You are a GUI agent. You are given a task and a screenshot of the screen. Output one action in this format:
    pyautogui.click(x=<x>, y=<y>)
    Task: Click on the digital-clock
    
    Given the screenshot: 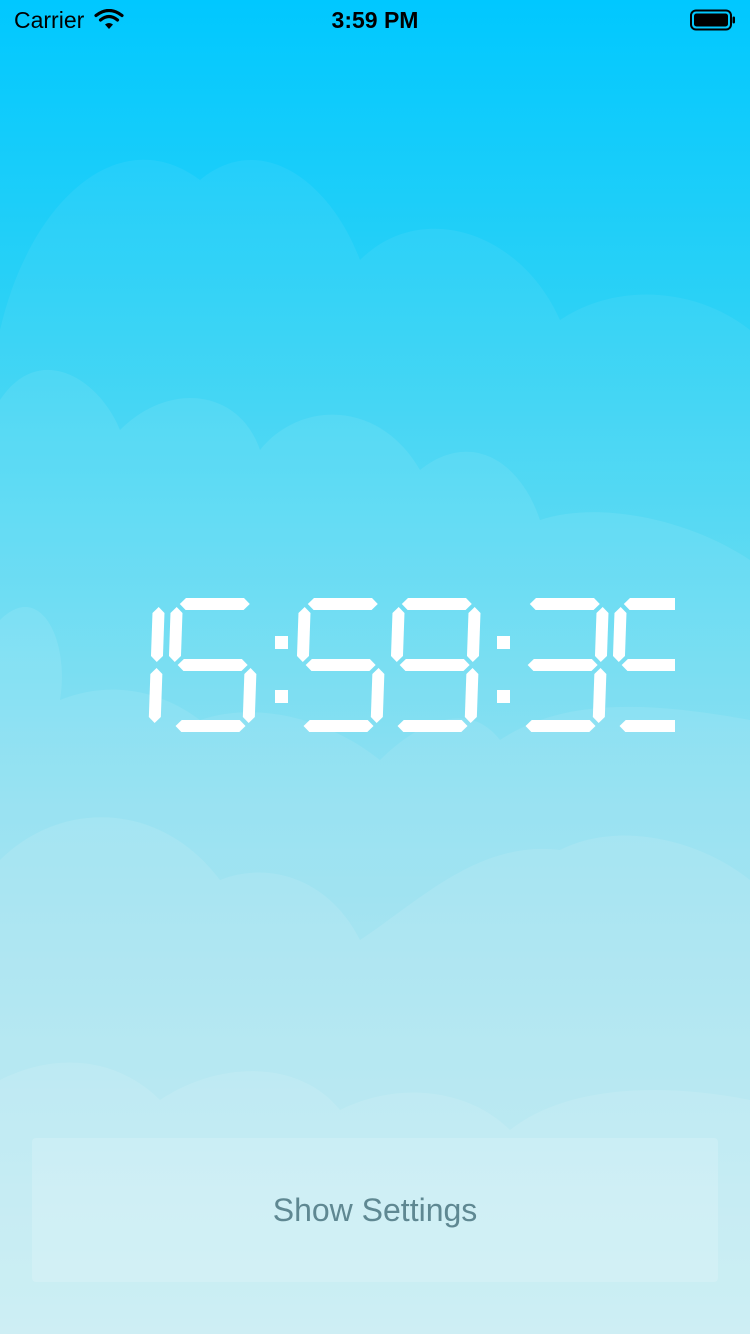 What is the action you would take?
    pyautogui.click(x=388, y=665)
    